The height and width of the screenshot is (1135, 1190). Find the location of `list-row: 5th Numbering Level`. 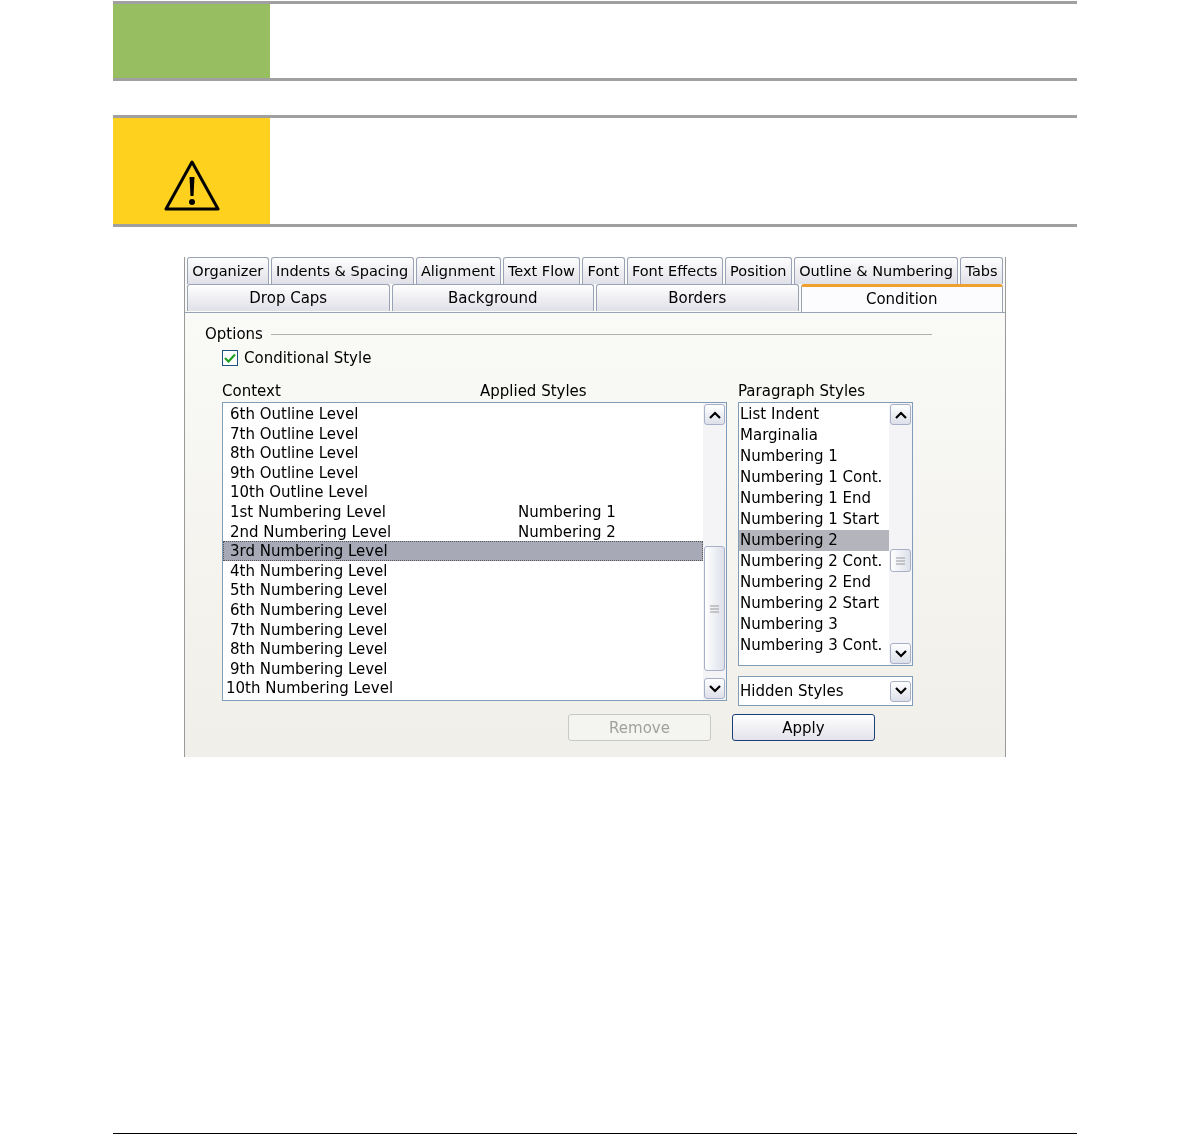

list-row: 5th Numbering Level is located at coordinates (463, 590).